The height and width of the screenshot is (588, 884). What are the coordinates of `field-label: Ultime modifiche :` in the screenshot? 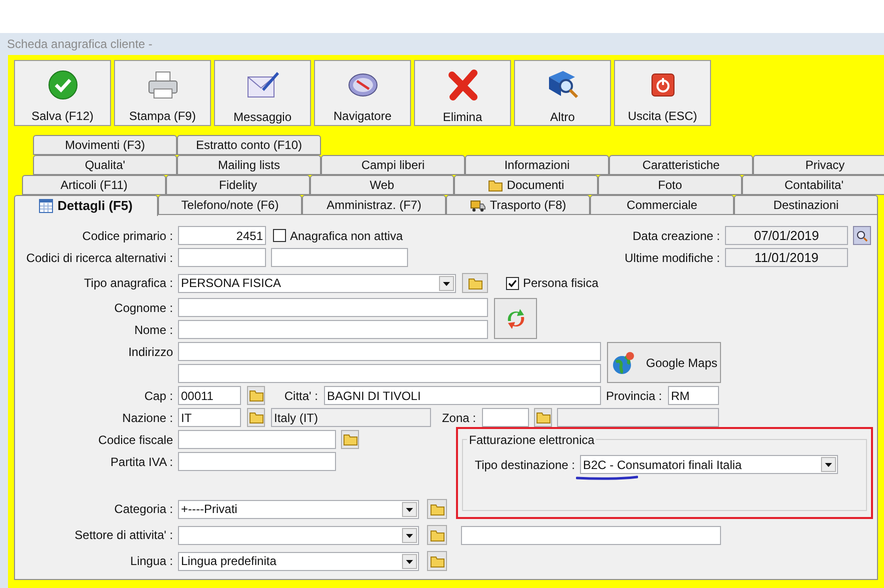 It's located at (672, 258).